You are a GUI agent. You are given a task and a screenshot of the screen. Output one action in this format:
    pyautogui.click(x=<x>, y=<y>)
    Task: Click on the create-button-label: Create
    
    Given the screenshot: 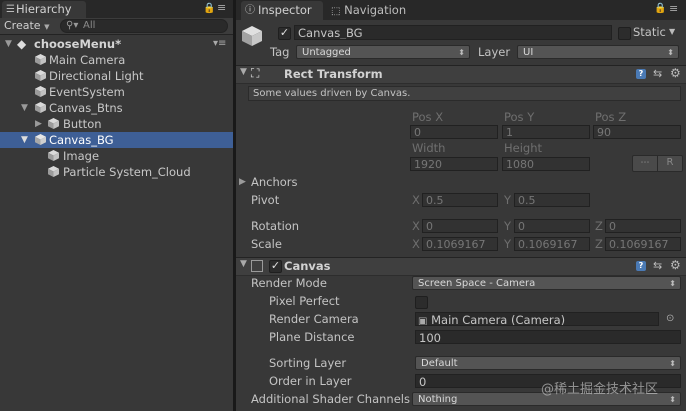 What is the action you would take?
    pyautogui.click(x=22, y=25)
    